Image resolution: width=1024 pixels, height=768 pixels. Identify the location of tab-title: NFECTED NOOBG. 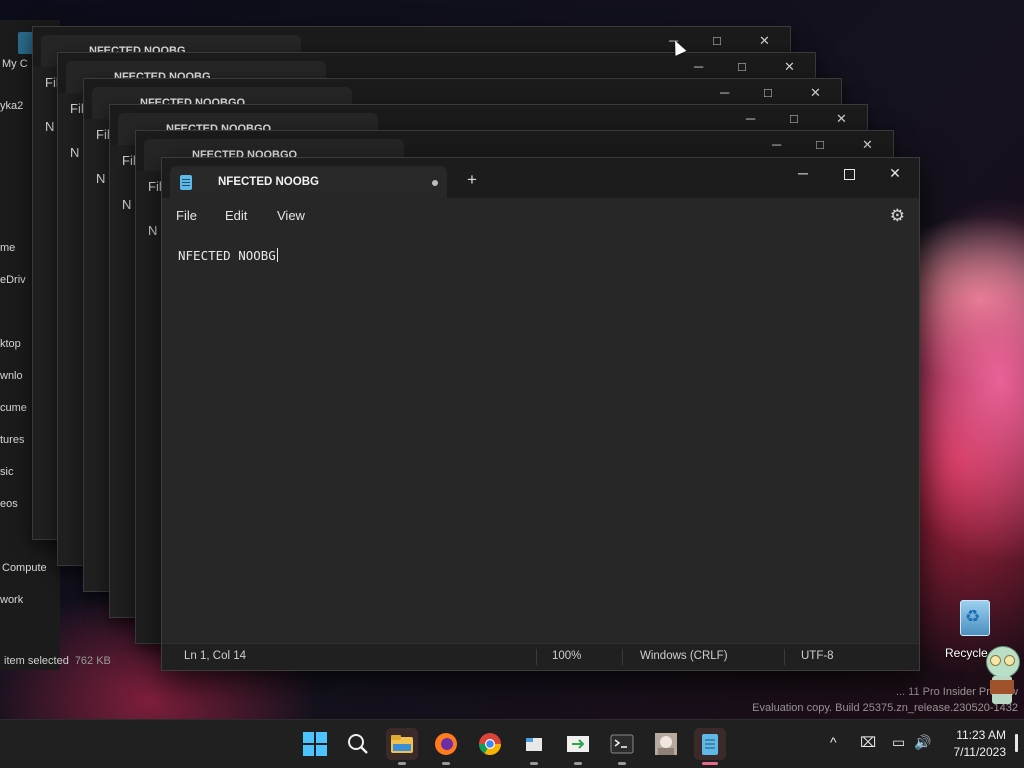
(268, 182).